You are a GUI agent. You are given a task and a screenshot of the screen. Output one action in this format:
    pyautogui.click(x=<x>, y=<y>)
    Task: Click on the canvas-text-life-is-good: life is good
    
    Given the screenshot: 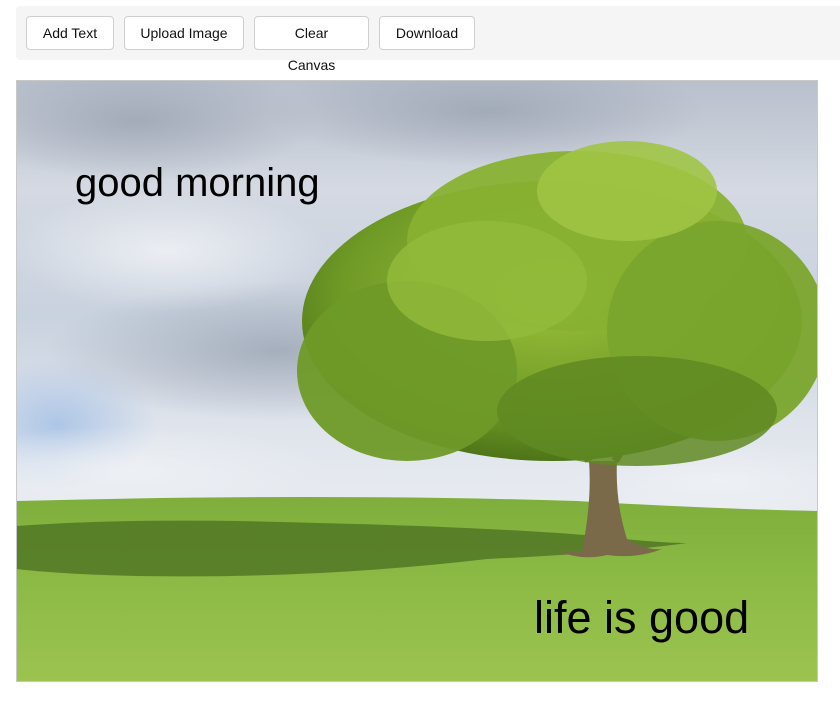 What is the action you would take?
    pyautogui.click(x=641, y=618)
    